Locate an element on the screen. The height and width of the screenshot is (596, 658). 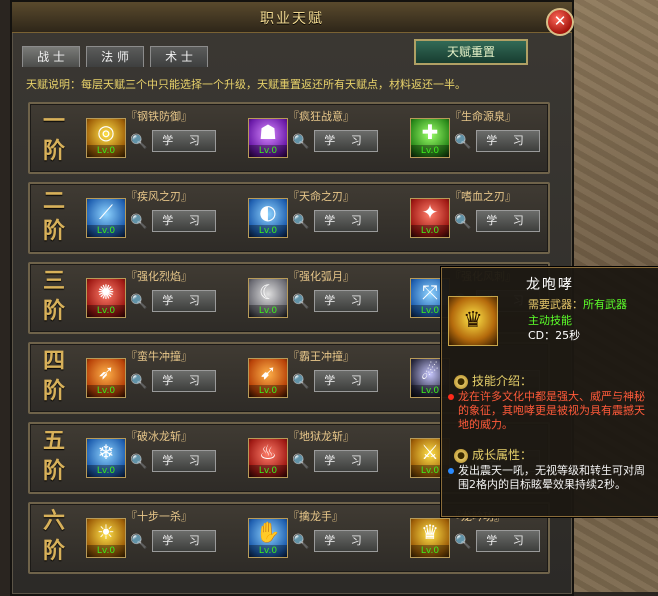
bull-charge-icon: ➶ Lv.0 is located at coordinates (106, 378).